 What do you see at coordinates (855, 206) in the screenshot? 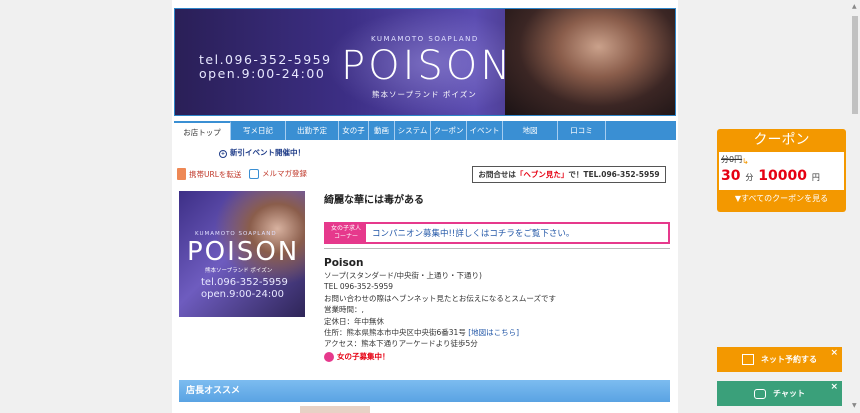
I see `page-scrollbar: ▲ ▼` at bounding box center [855, 206].